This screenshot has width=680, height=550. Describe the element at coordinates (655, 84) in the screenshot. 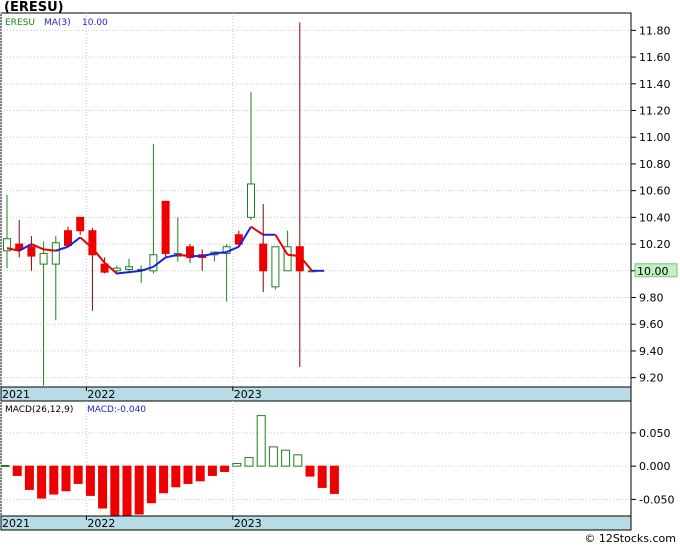

I see `price-tick-label: 11.40` at that location.